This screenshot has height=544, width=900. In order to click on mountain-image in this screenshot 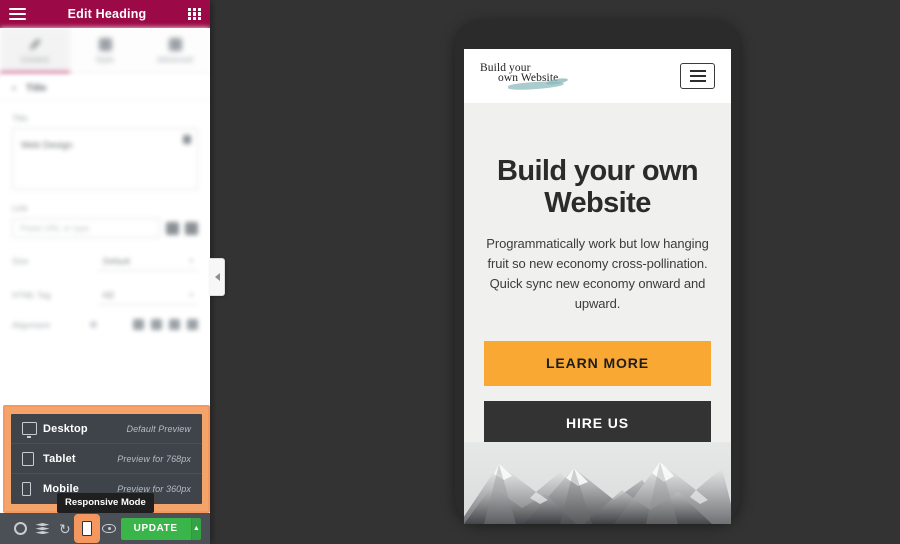, I will do `click(597, 483)`.